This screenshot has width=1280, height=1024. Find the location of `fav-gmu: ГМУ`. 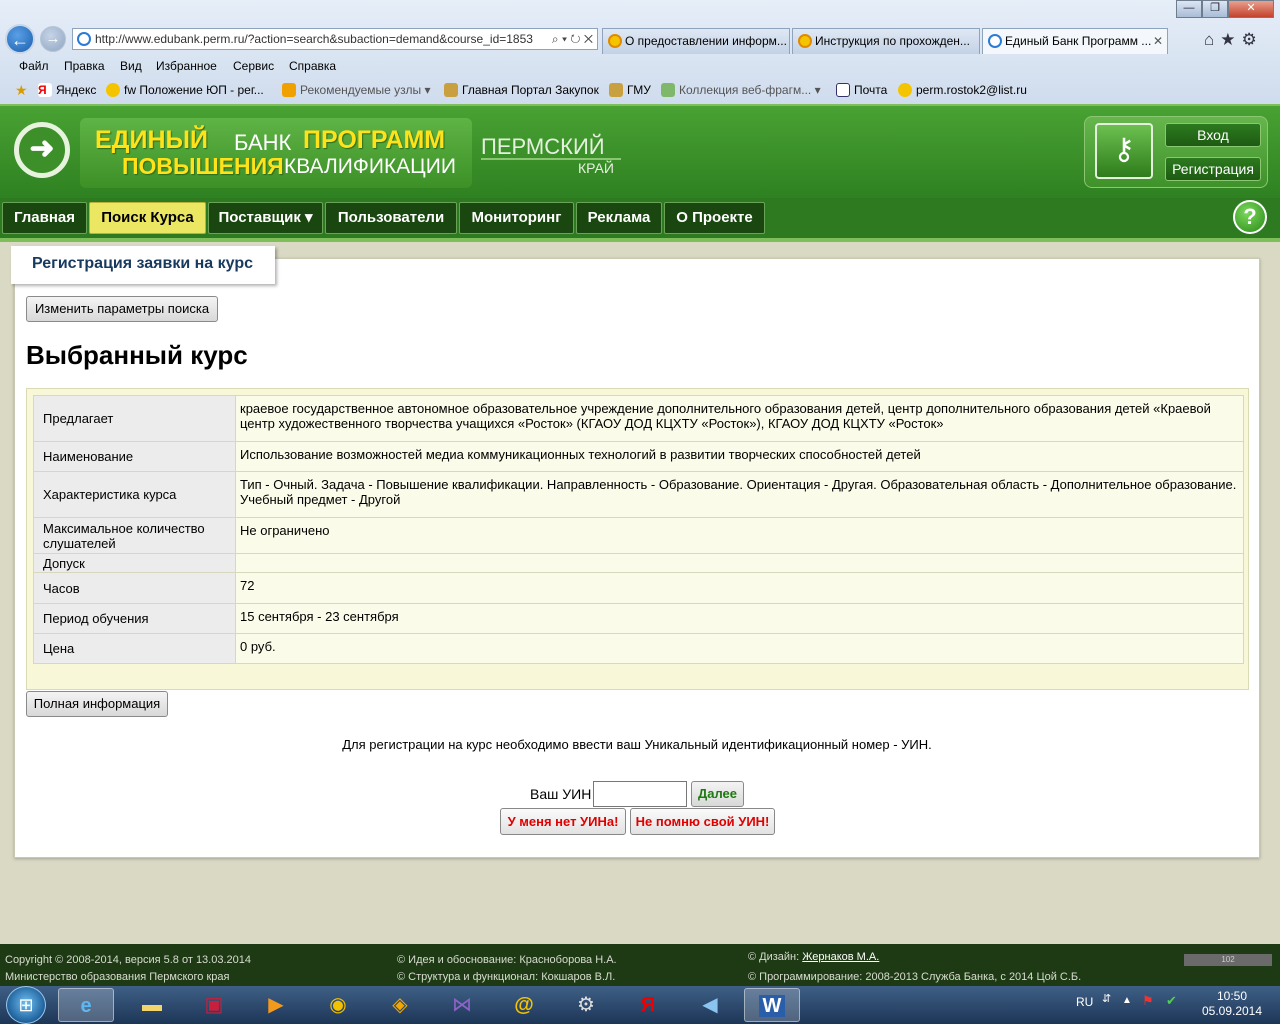

fav-gmu: ГМУ is located at coordinates (630, 90).